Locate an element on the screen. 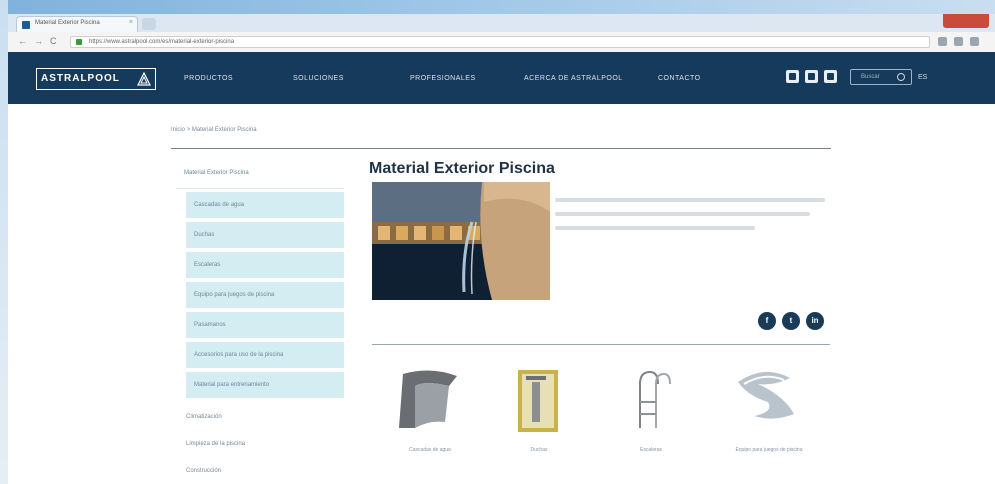 The height and width of the screenshot is (484, 995). search-input: Buscar is located at coordinates (881, 77).